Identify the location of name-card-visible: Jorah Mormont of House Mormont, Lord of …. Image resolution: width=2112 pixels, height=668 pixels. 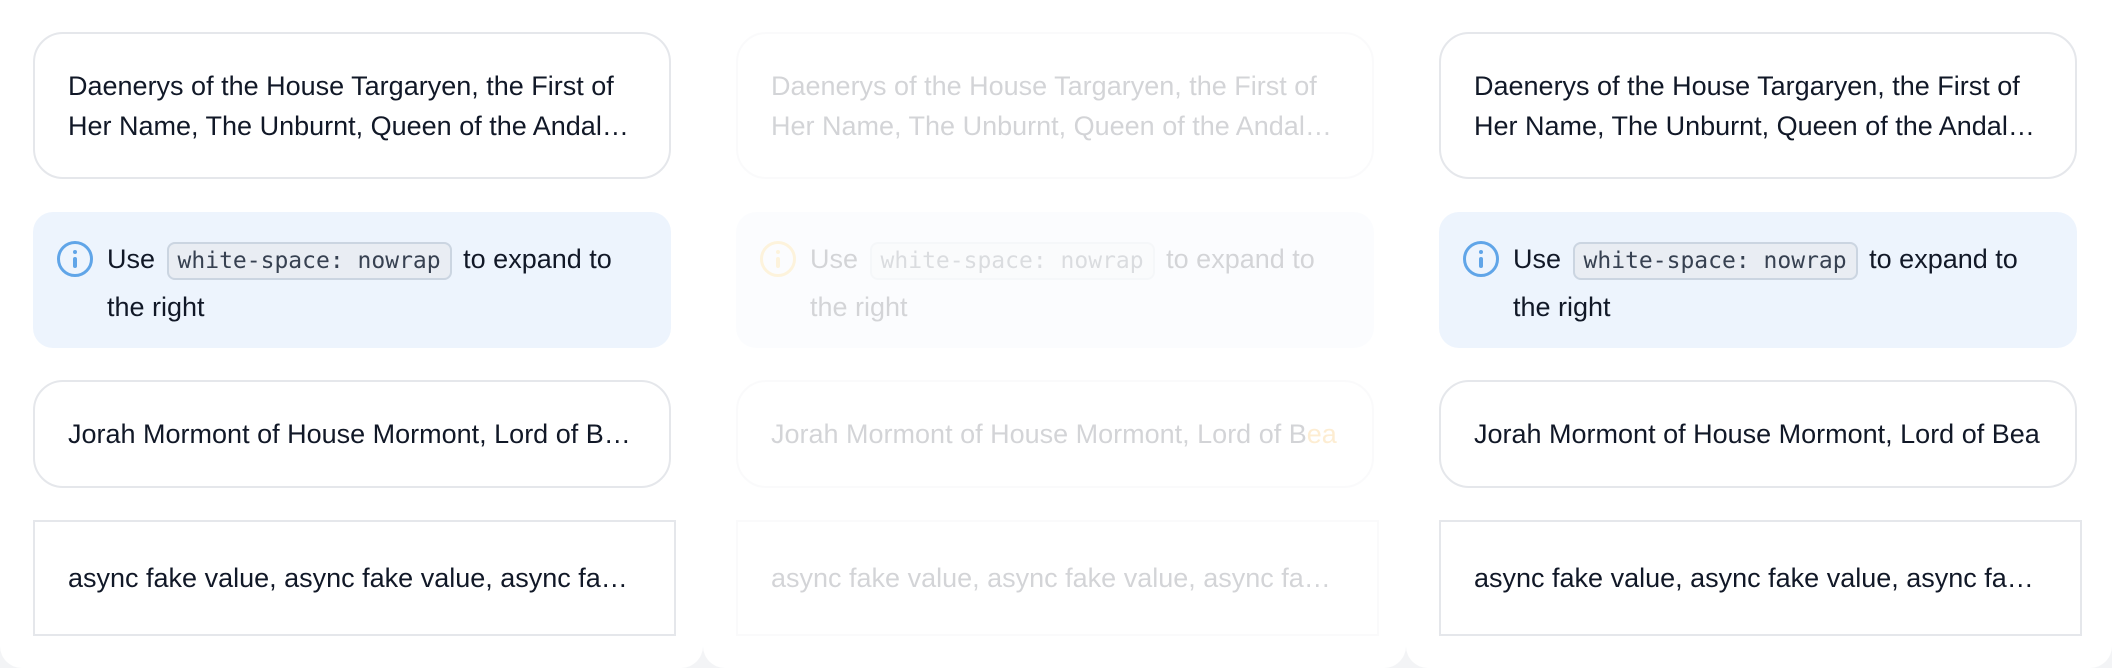
(1039, 434).